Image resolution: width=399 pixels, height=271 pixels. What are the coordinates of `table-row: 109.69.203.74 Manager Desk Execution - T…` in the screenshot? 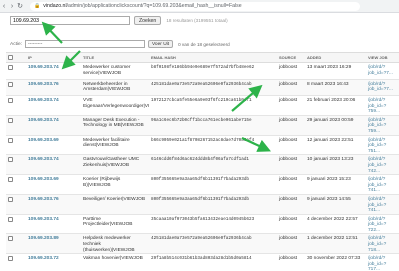 It's located at (202, 125).